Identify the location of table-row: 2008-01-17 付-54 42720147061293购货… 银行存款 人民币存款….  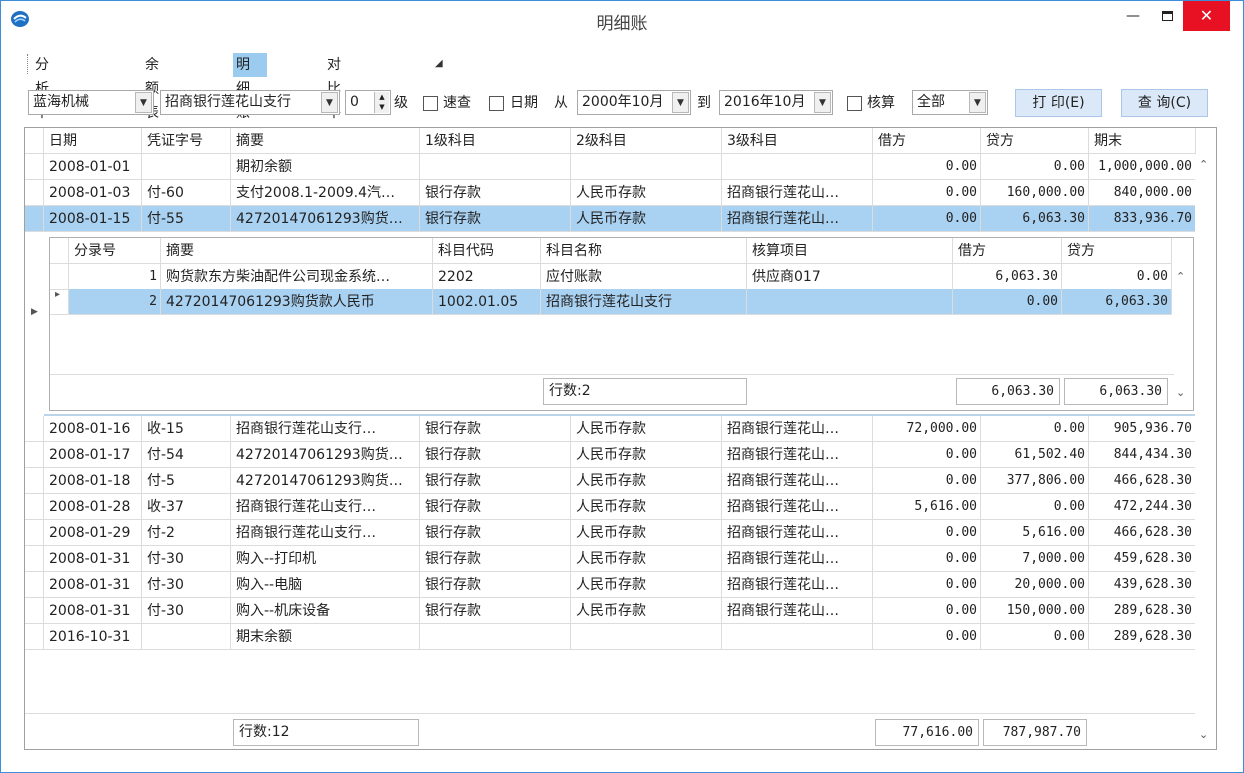
(610, 455).